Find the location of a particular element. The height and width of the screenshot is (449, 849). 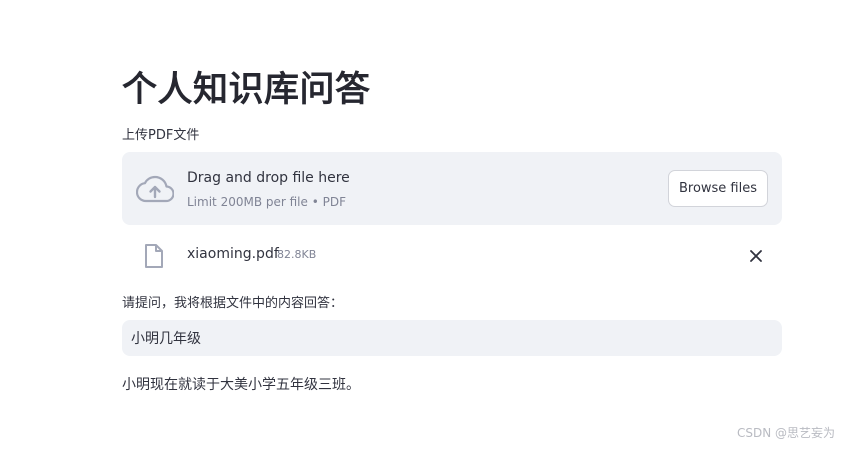

uploaded-file-size: 82.8KB is located at coordinates (297, 254).